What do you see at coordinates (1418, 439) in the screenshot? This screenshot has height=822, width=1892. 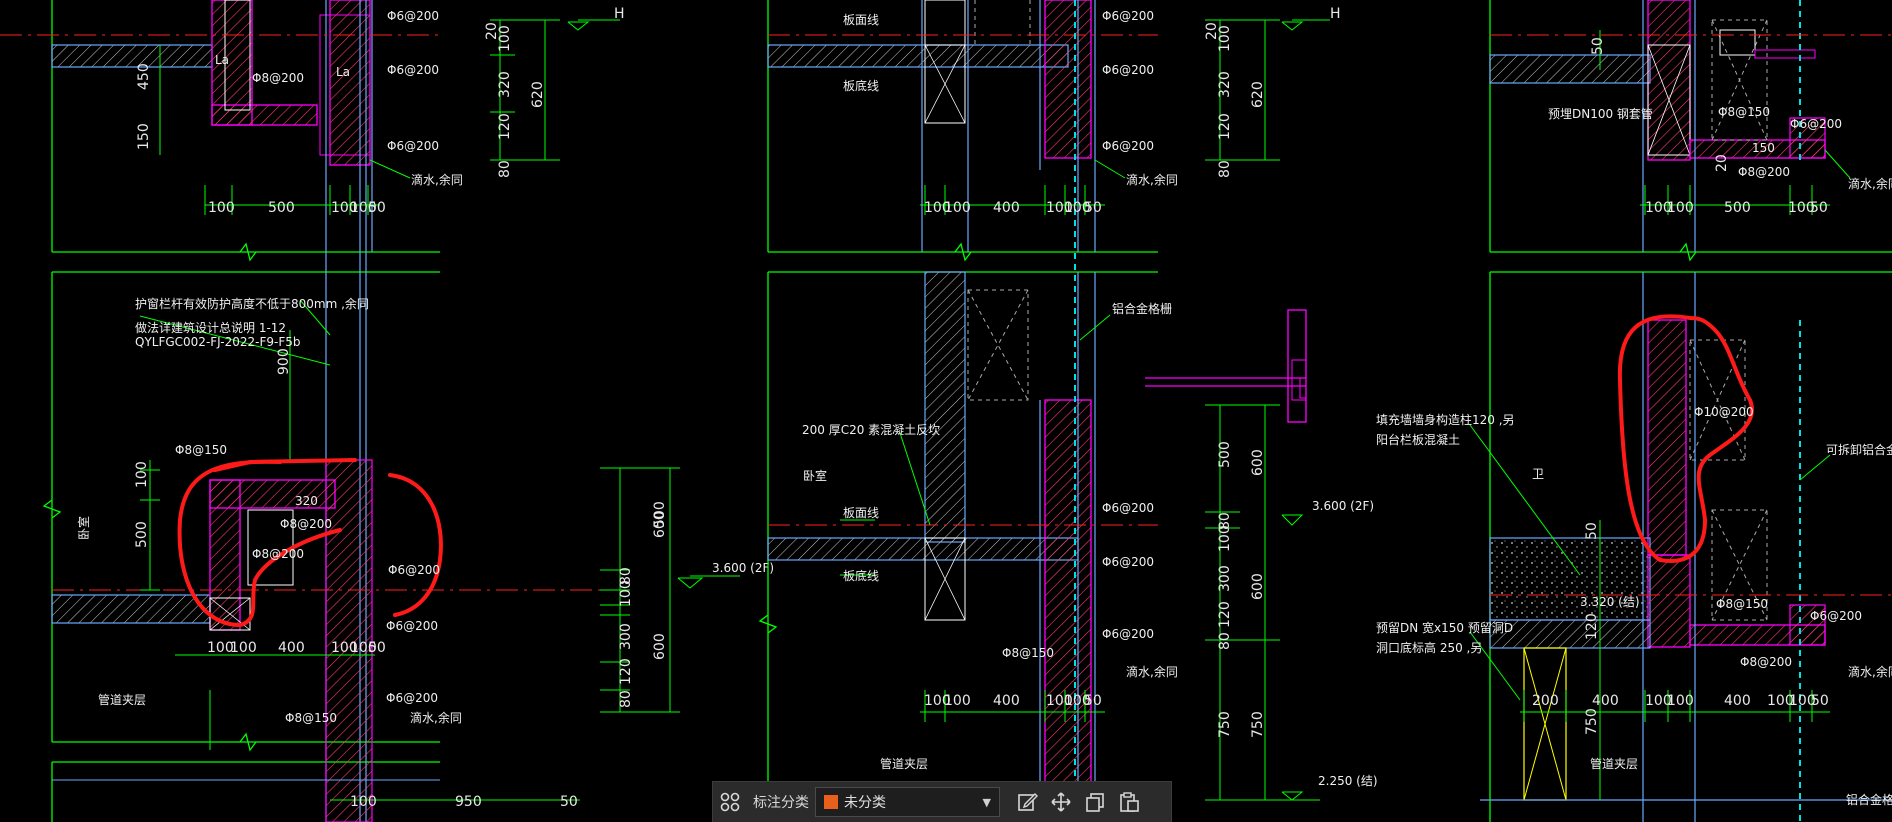 I see `svg-text: 阳台栏板混凝土` at bounding box center [1418, 439].